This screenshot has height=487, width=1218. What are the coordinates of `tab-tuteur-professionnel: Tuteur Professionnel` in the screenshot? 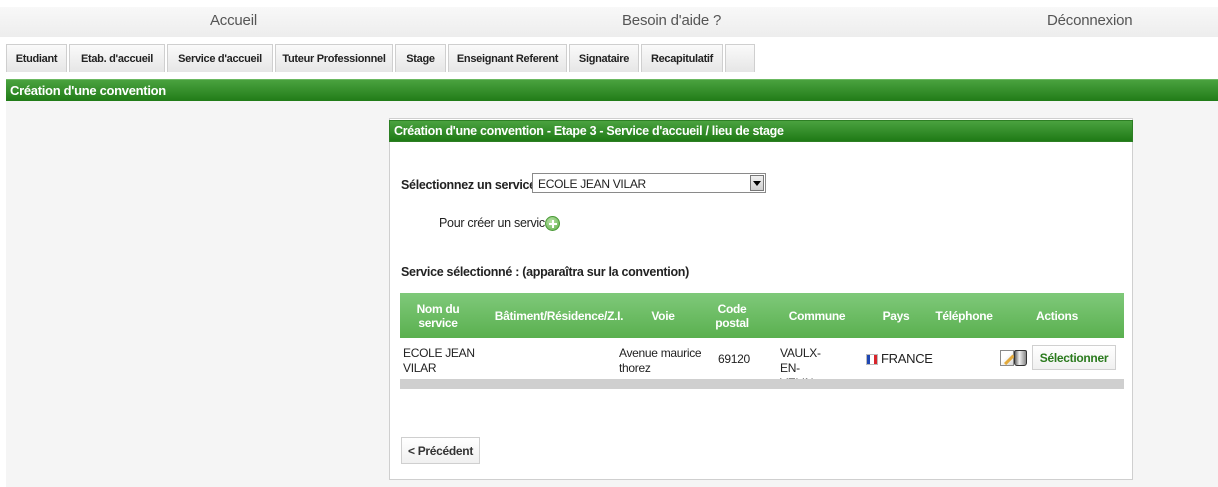 It's located at (334, 58).